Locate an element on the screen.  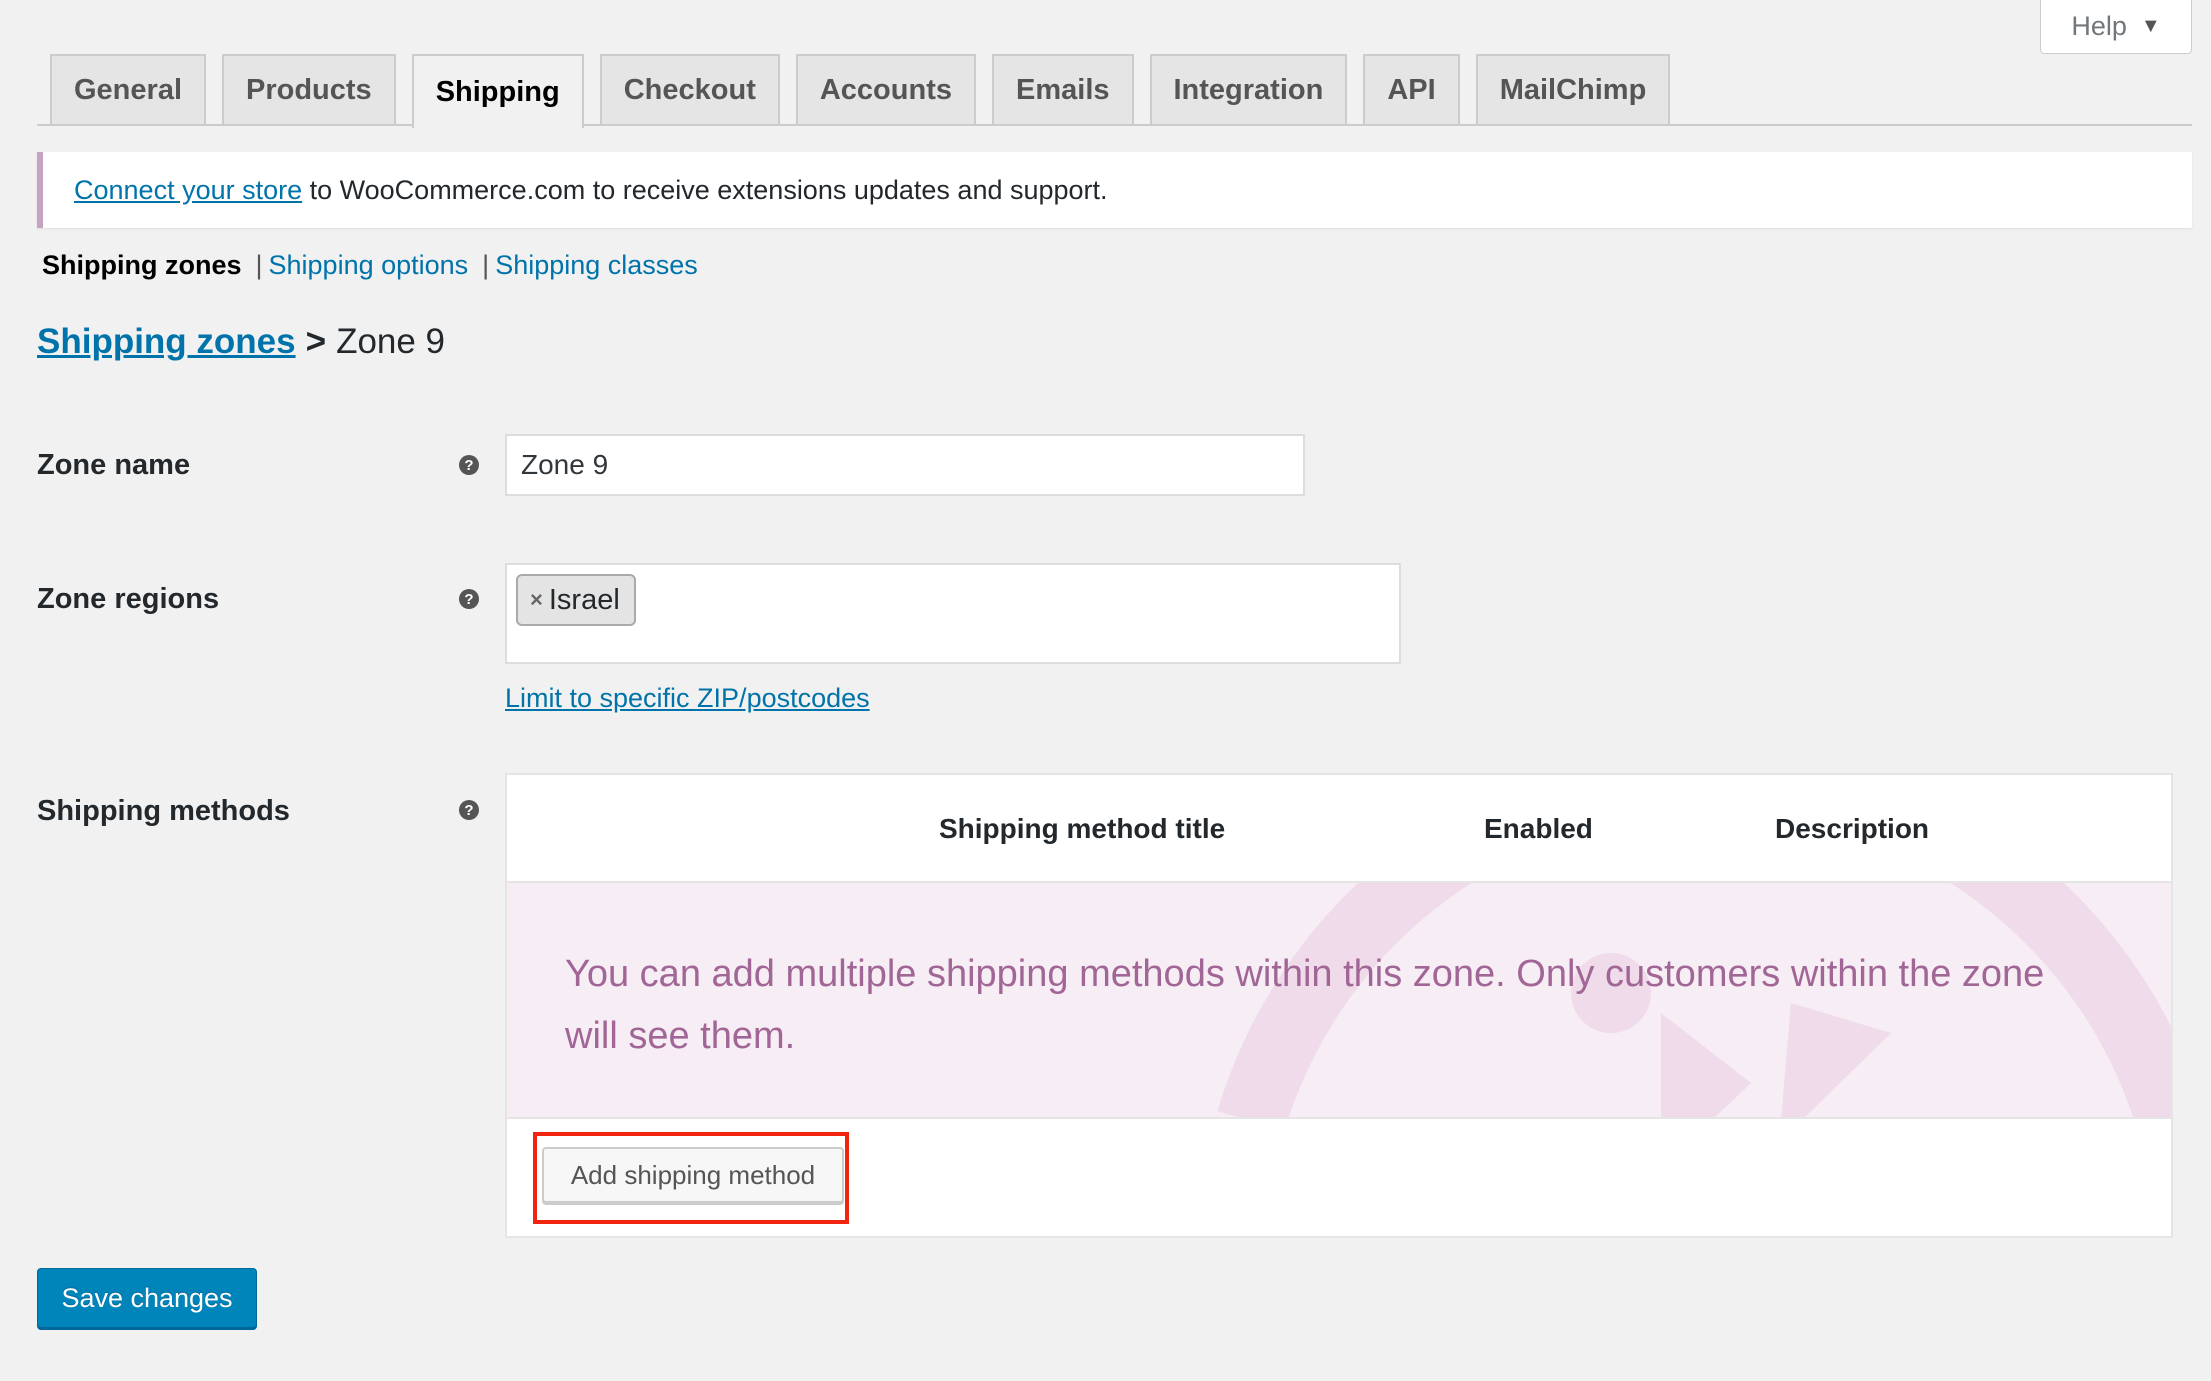
tab-checkout: Checkout is located at coordinates (689, 89).